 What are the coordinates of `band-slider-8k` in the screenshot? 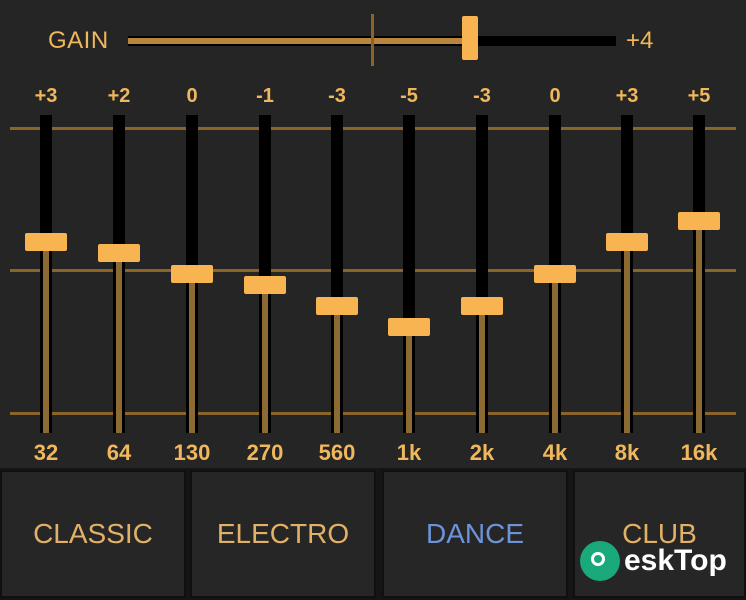 It's located at (627, 274).